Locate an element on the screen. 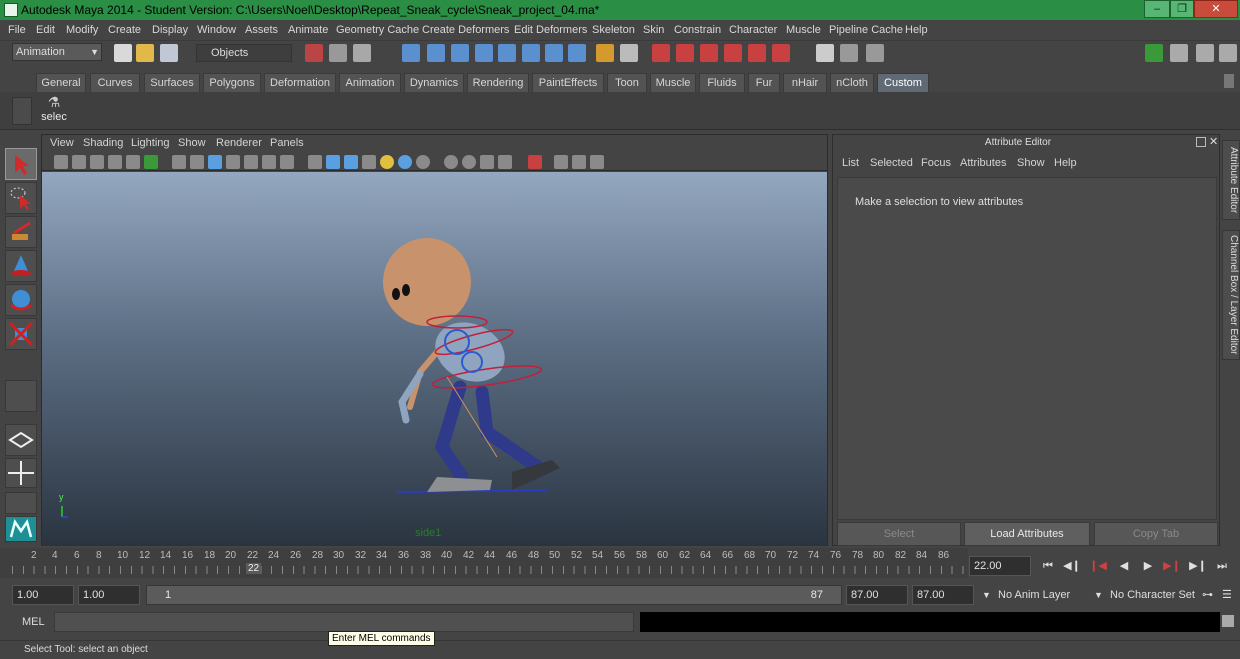  menu-modify: Modify is located at coordinates (82, 30).